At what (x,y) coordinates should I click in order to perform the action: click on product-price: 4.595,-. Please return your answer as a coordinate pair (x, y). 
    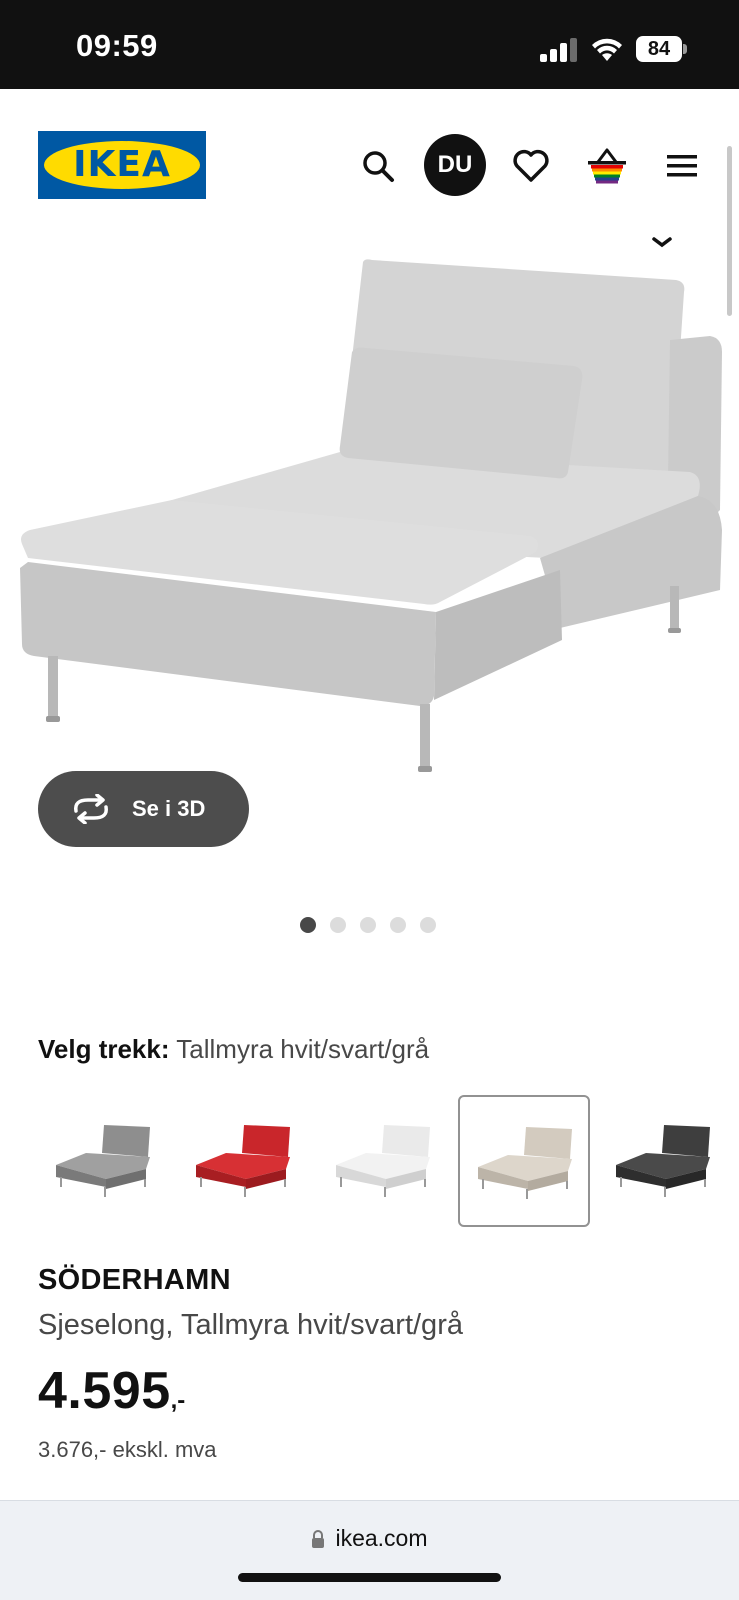
    Looking at the image, I should click on (111, 1391).